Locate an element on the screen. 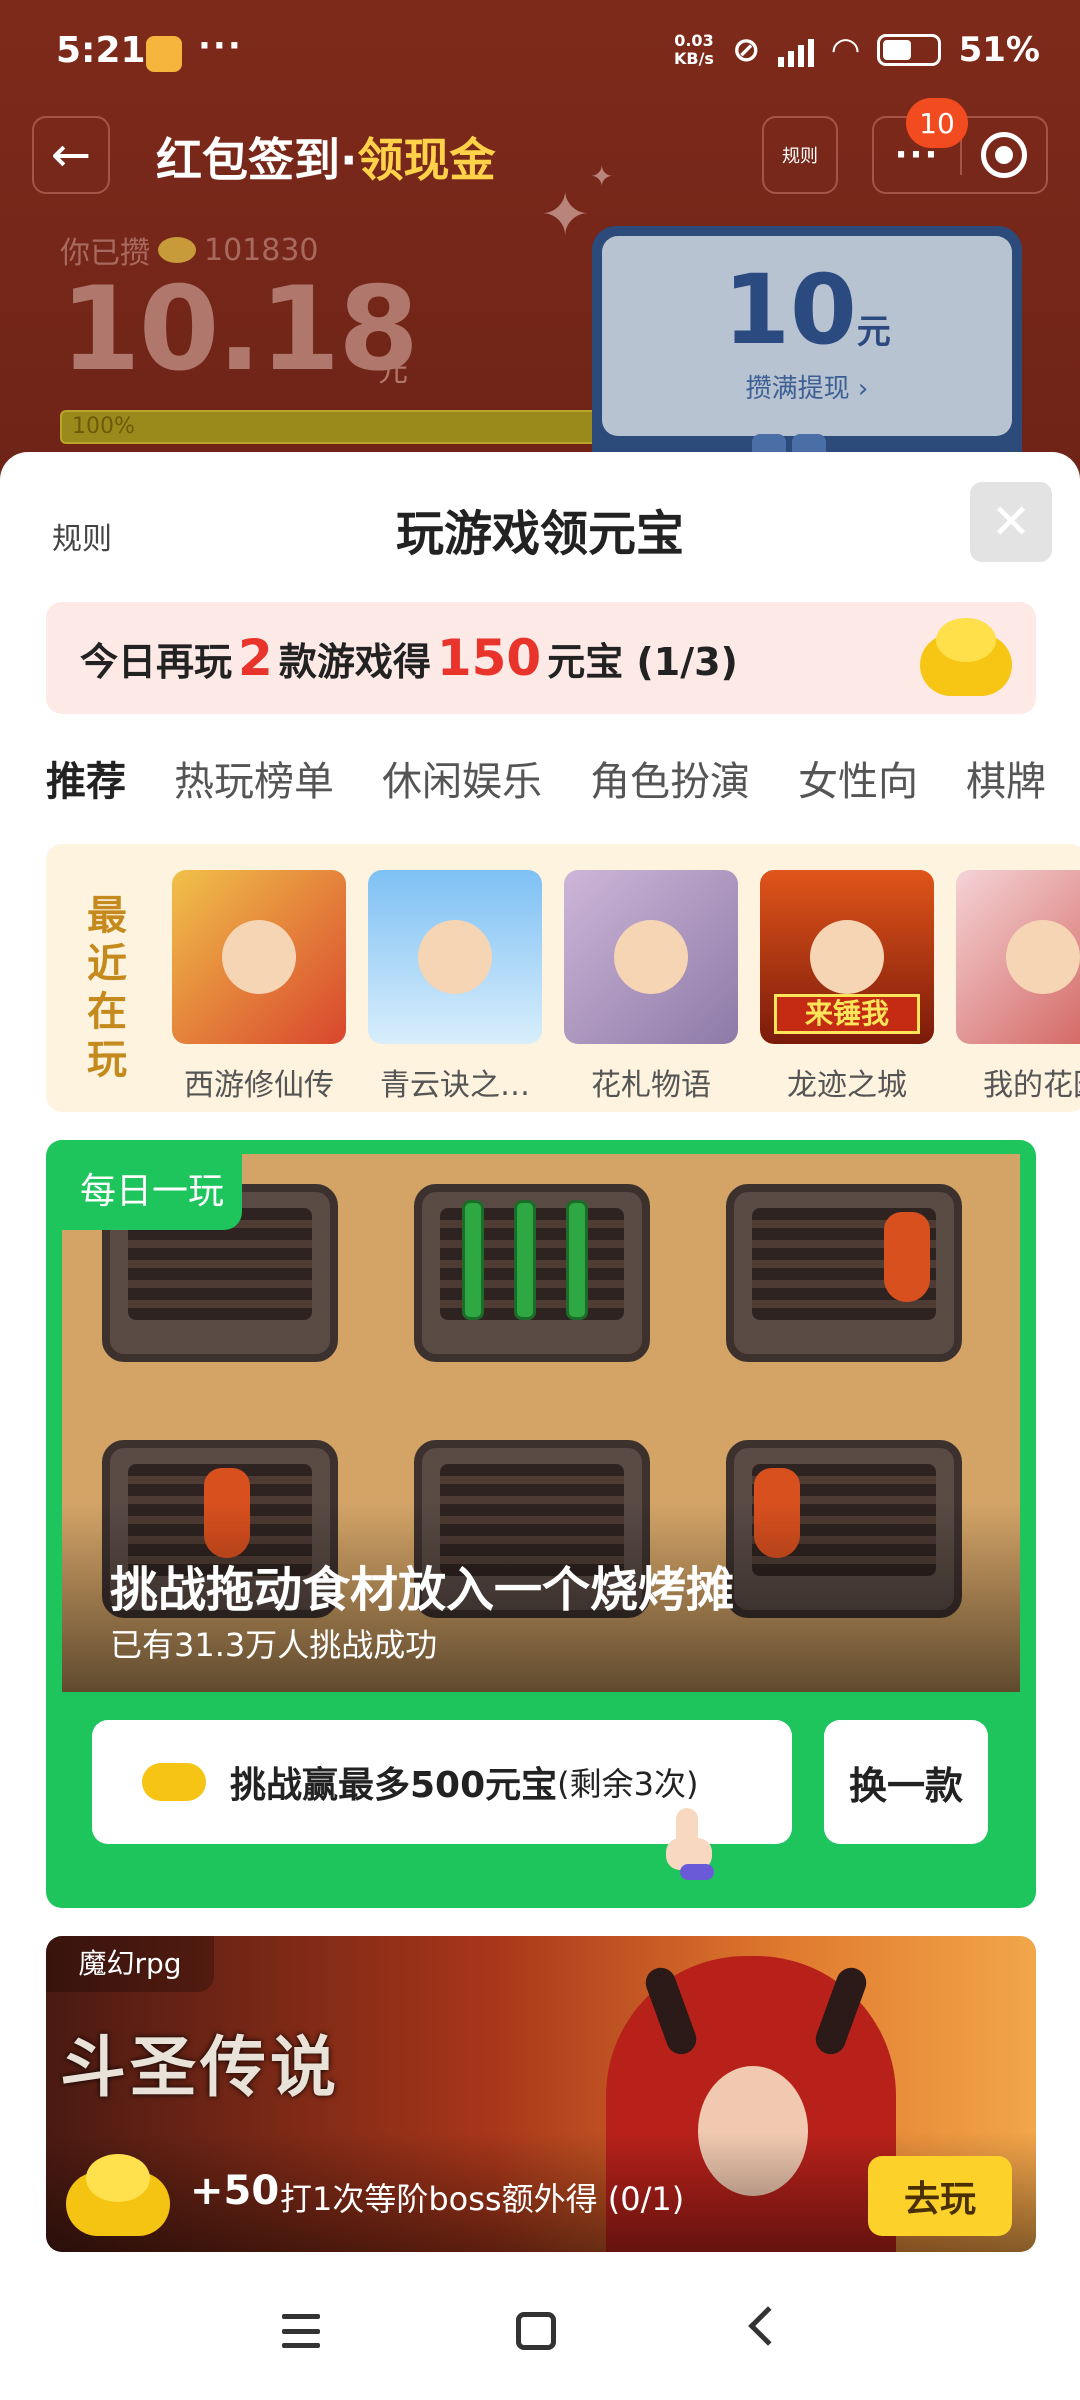 The height and width of the screenshot is (2400, 1080). game-thumbnail: 来锤我 is located at coordinates (847, 957).